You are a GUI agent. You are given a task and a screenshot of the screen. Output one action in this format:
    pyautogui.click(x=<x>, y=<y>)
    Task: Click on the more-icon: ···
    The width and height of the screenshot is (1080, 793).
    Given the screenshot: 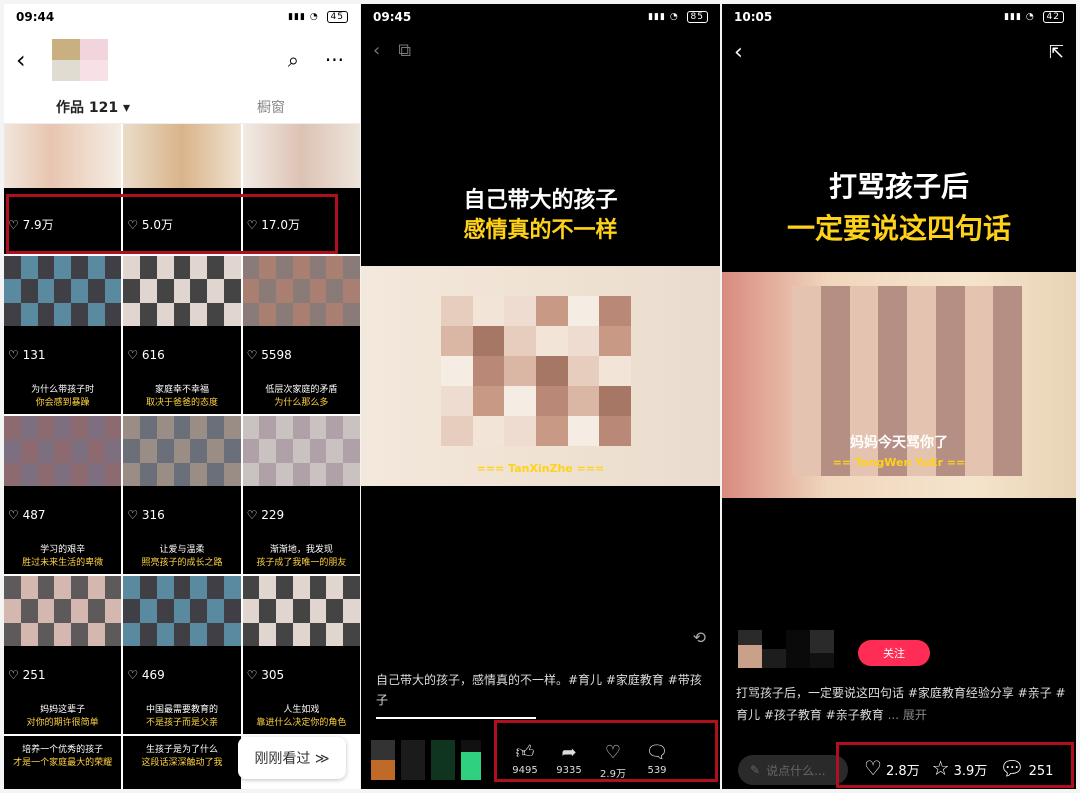 What is the action you would take?
    pyautogui.click(x=334, y=60)
    